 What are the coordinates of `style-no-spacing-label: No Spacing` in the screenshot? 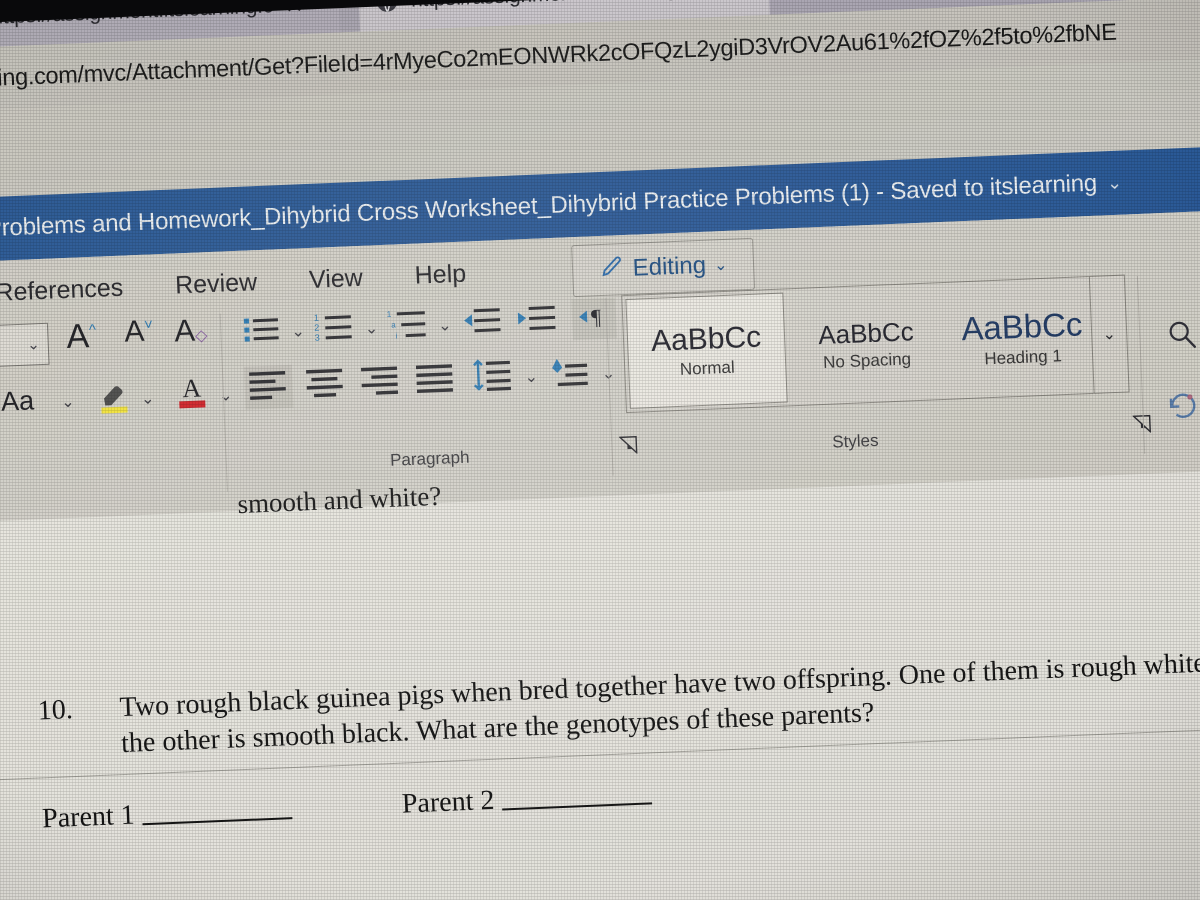 It's located at (867, 360).